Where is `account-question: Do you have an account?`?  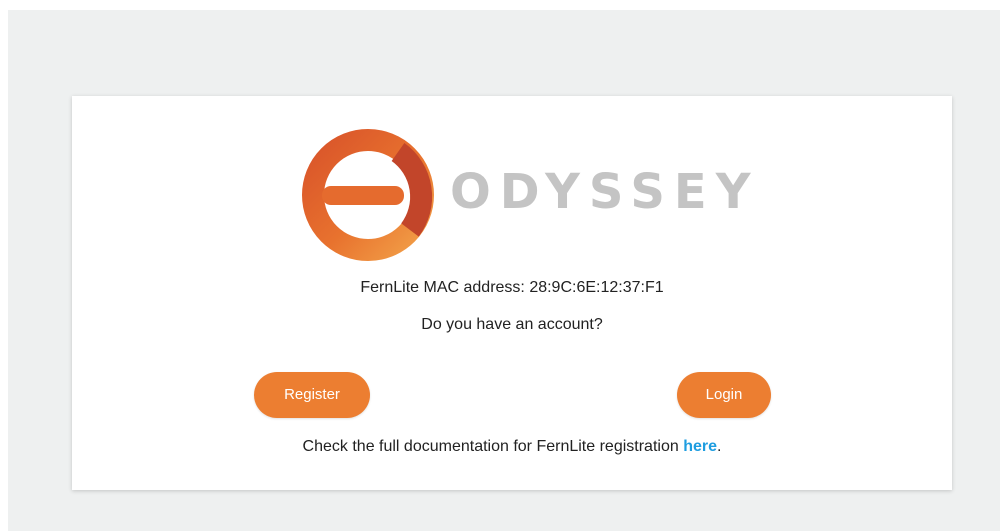
account-question: Do you have an account? is located at coordinates (512, 324).